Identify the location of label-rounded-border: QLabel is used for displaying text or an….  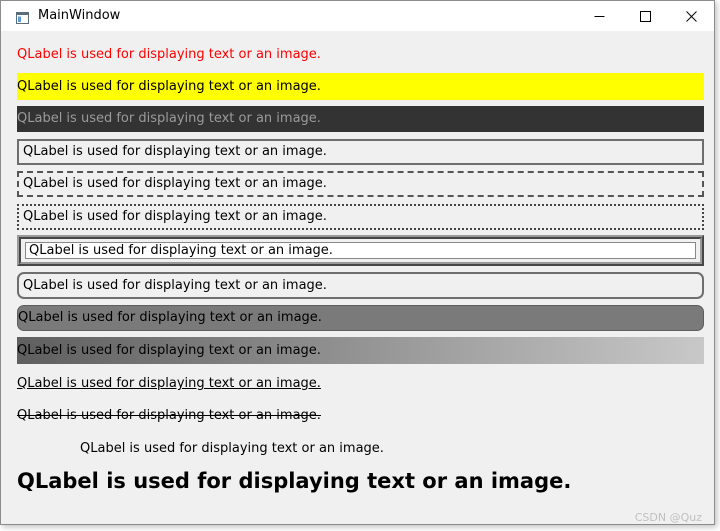
(360, 285).